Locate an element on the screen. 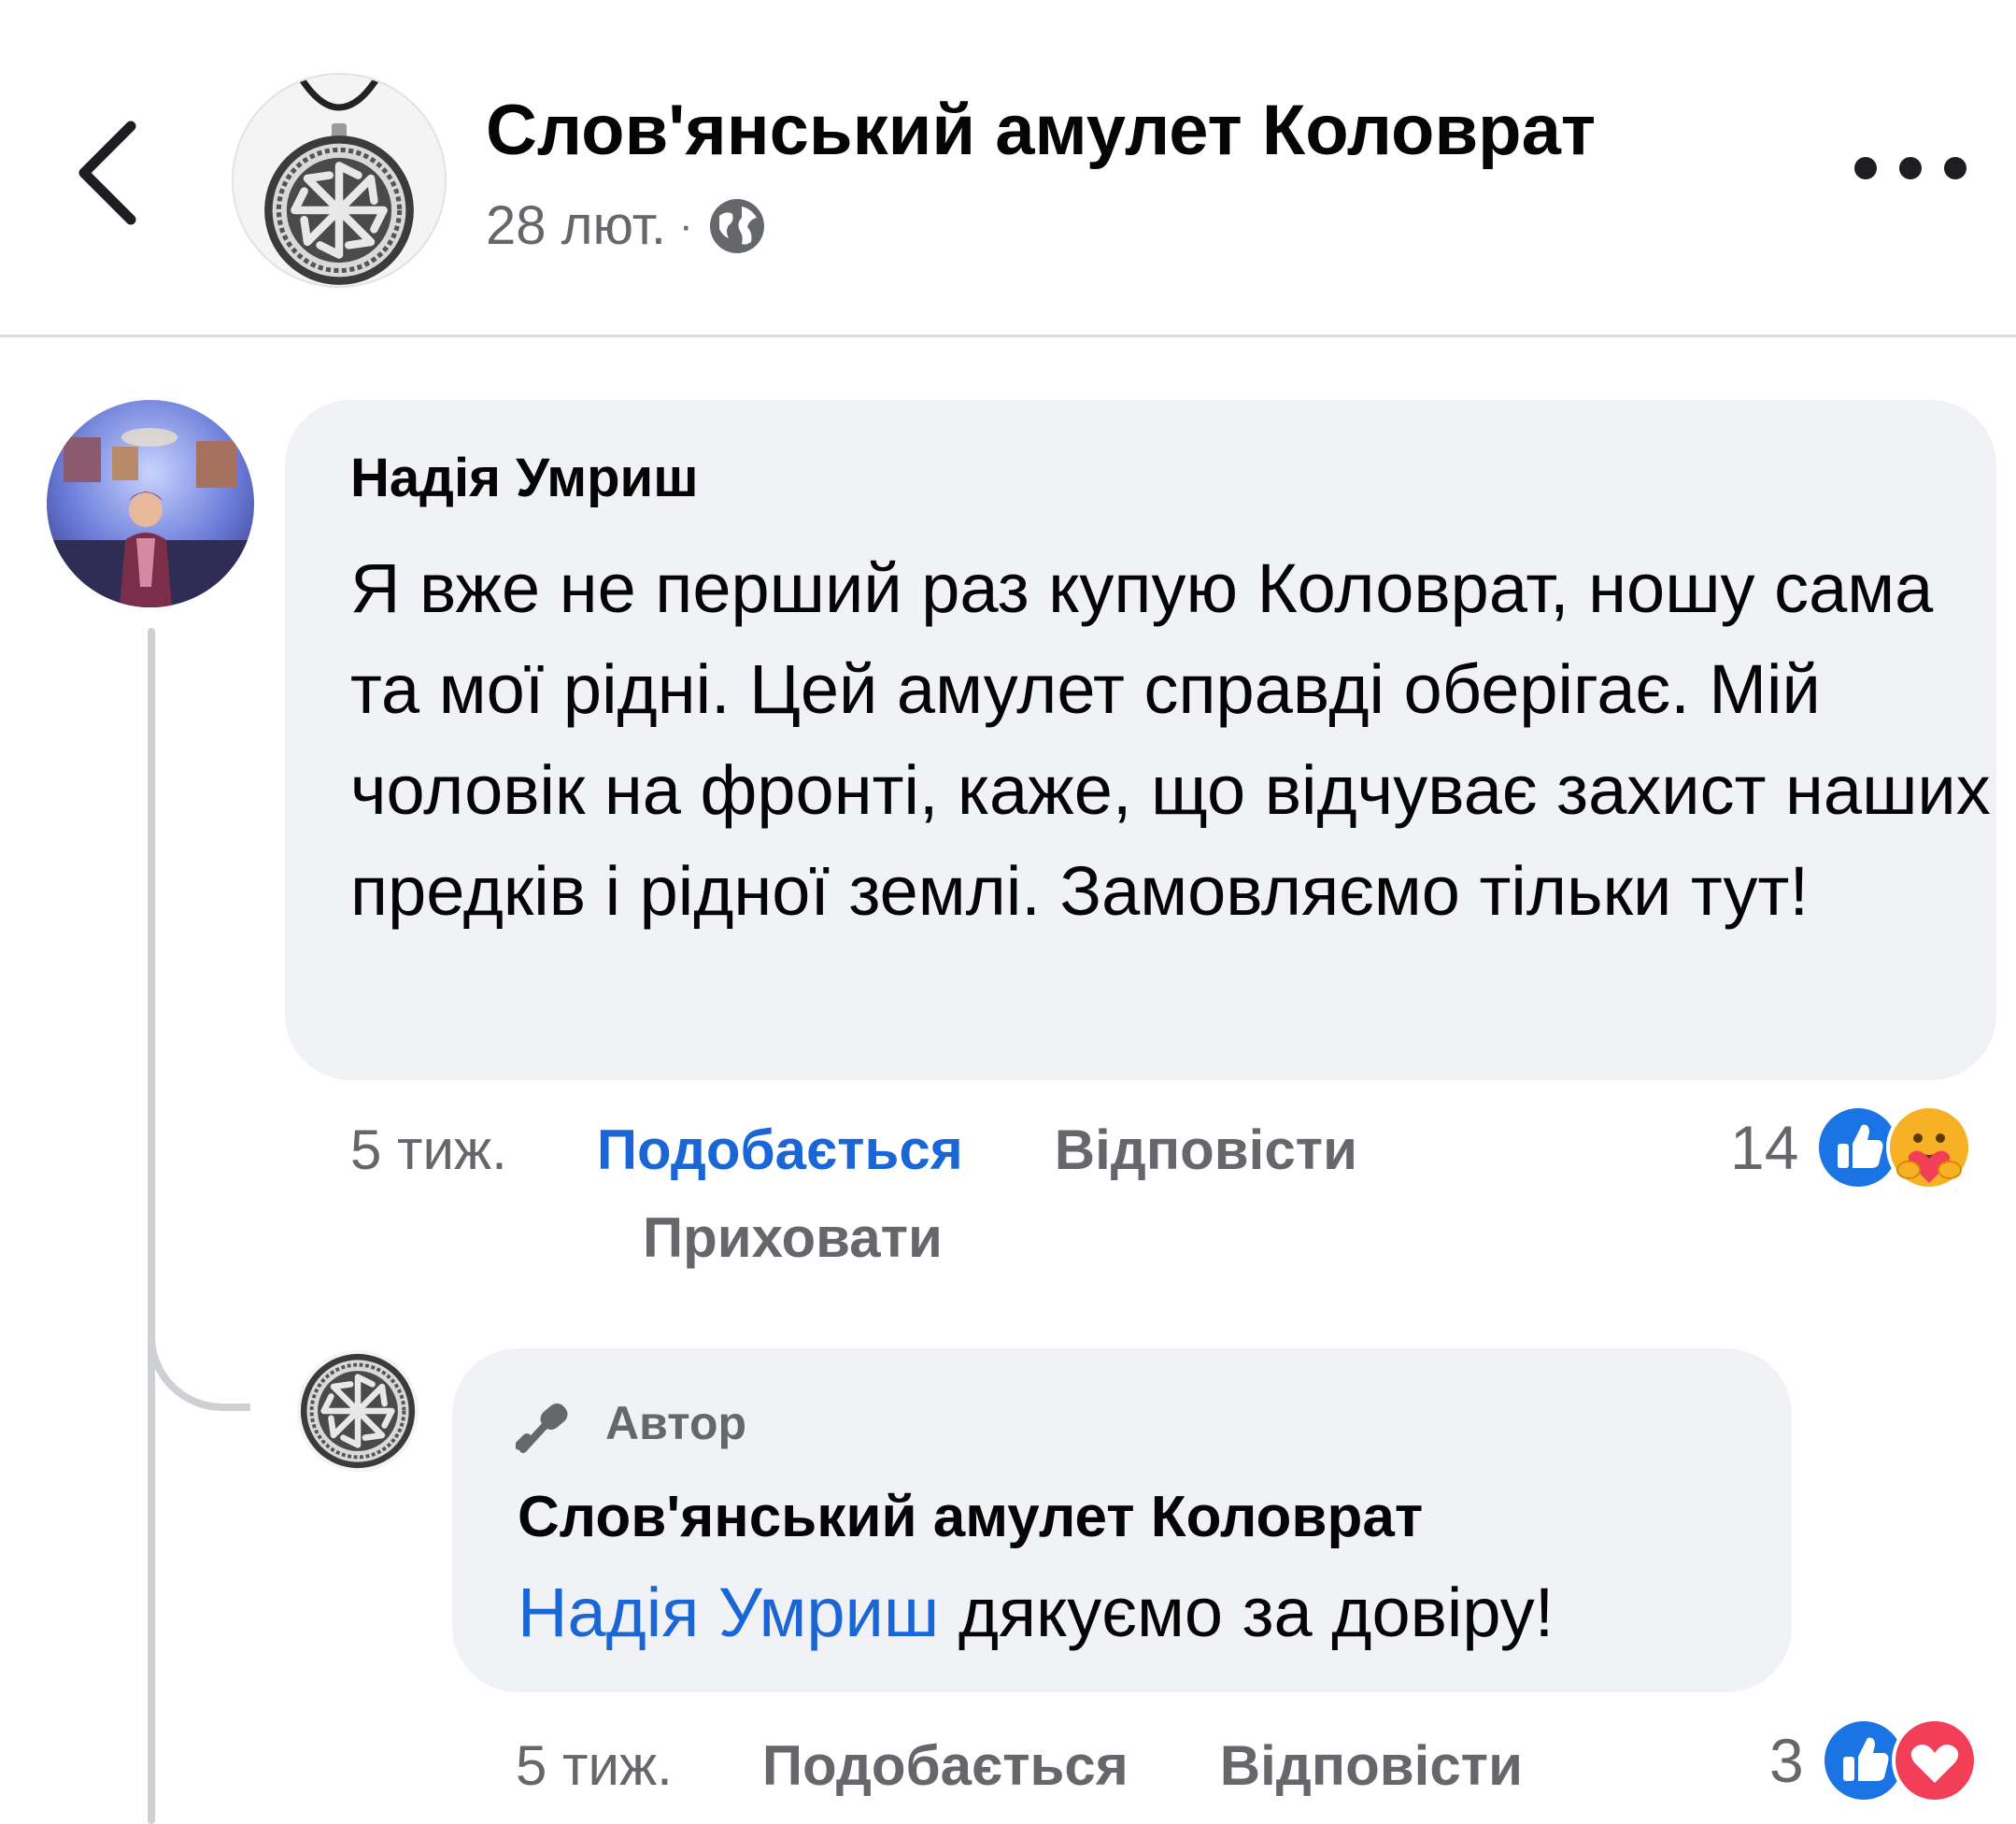 This screenshot has width=2016, height=1824. post-date: 28 лют. is located at coordinates (576, 225).